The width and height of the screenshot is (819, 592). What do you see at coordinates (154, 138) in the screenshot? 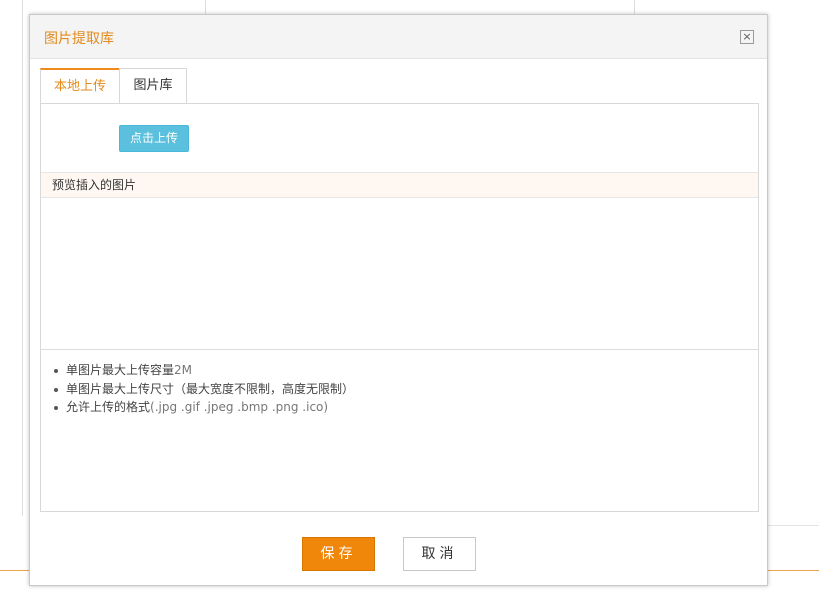
I see `upload-button: 点击上传` at bounding box center [154, 138].